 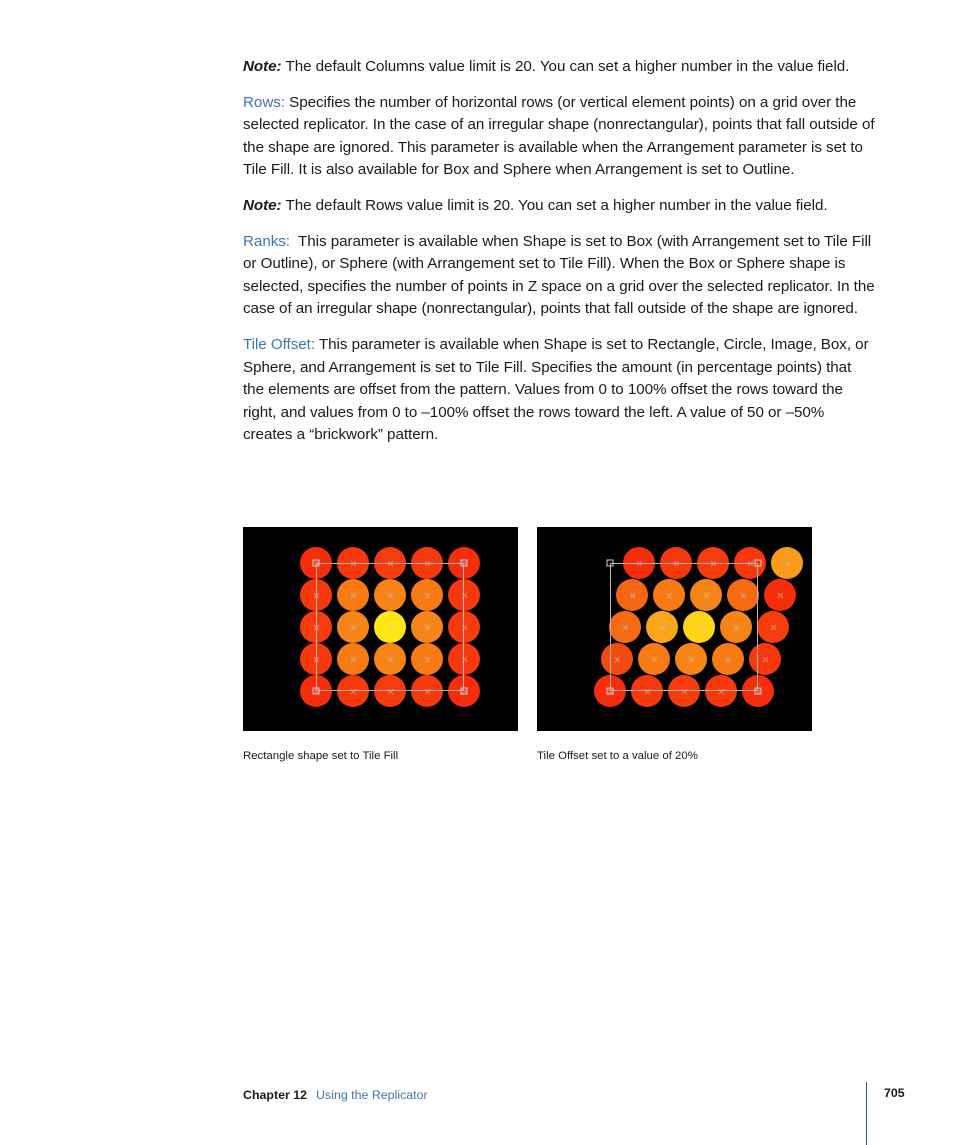 I want to click on page-number: 705, so click(x=894, y=1093).